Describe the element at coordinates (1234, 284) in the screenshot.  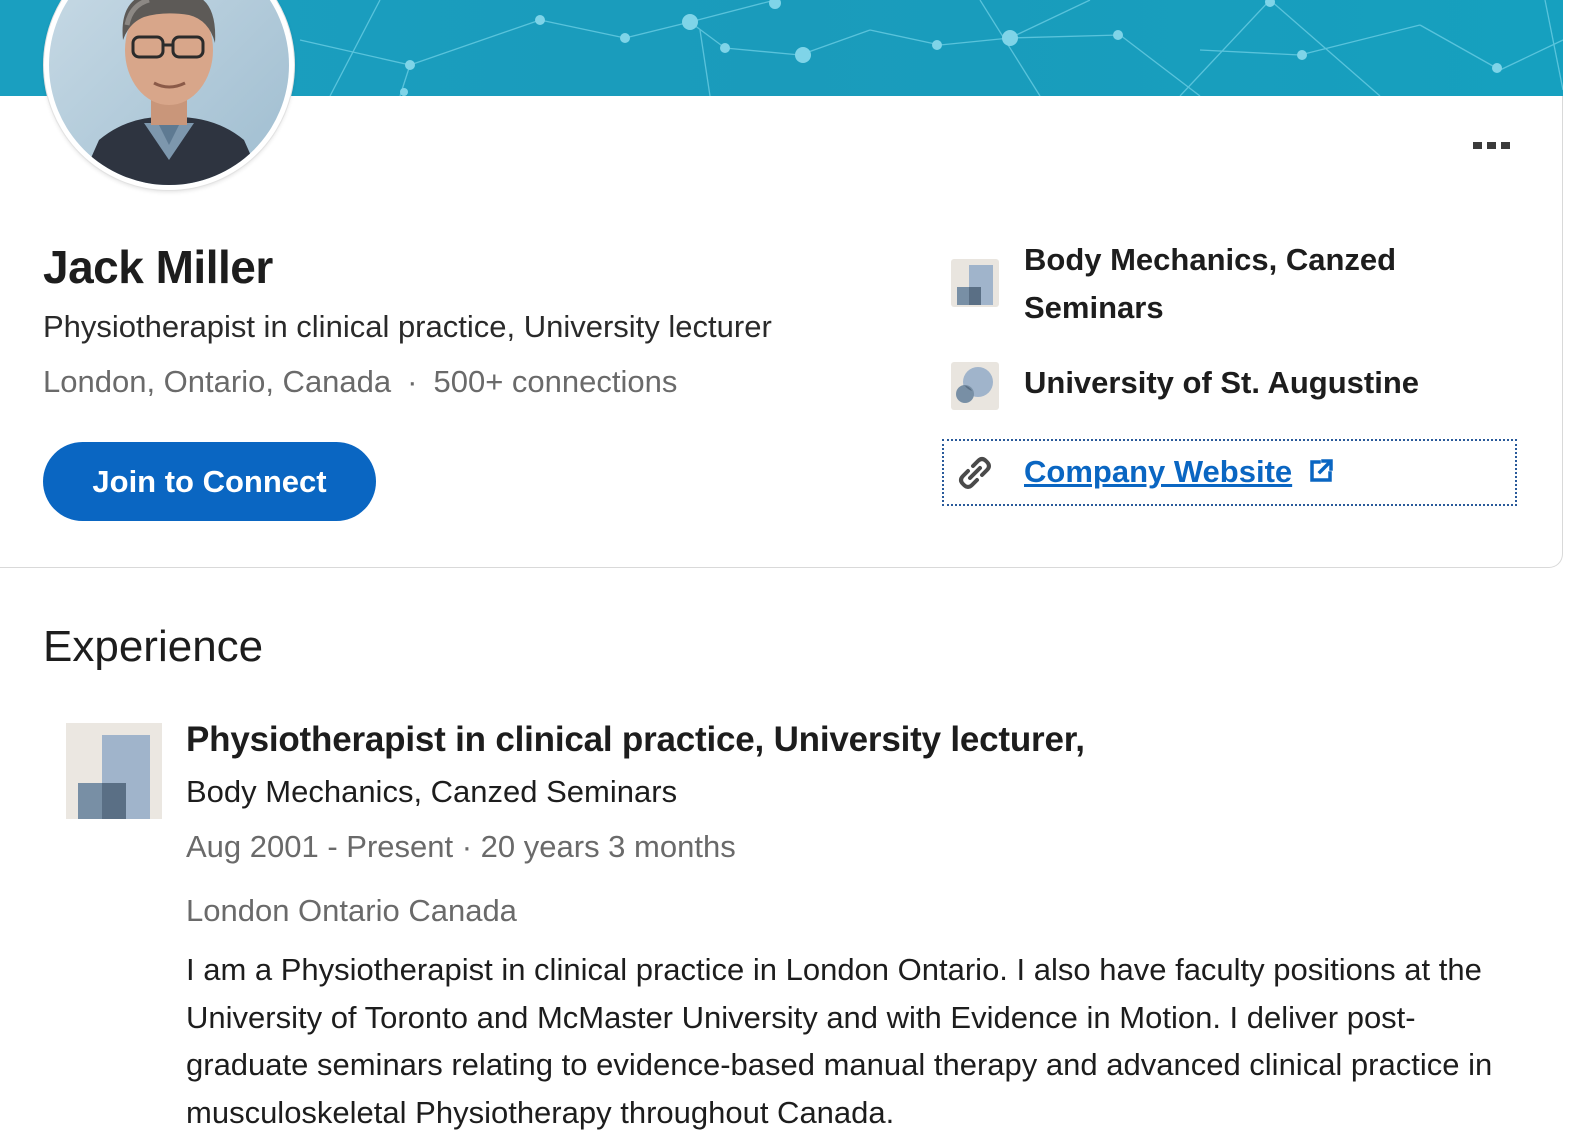
I see `current-company: Body Mechanics, Canzed Seminars` at that location.